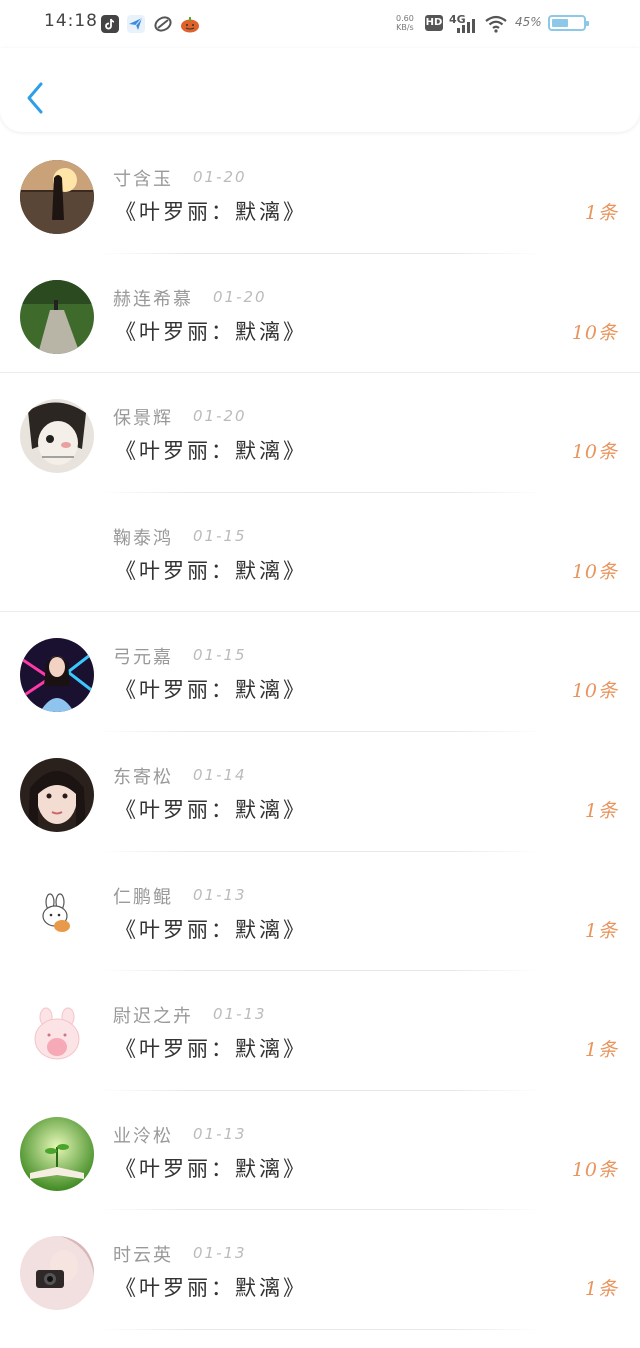  What do you see at coordinates (528, 22) in the screenshot?
I see `battery-percent: 45%` at bounding box center [528, 22].